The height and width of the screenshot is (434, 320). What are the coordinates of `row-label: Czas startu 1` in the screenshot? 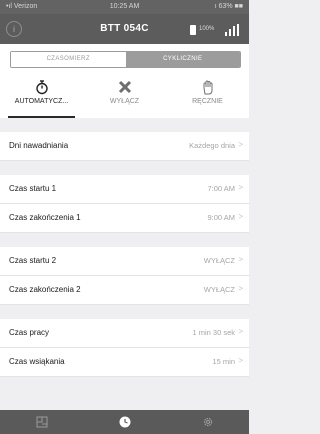 It's located at (33, 188).